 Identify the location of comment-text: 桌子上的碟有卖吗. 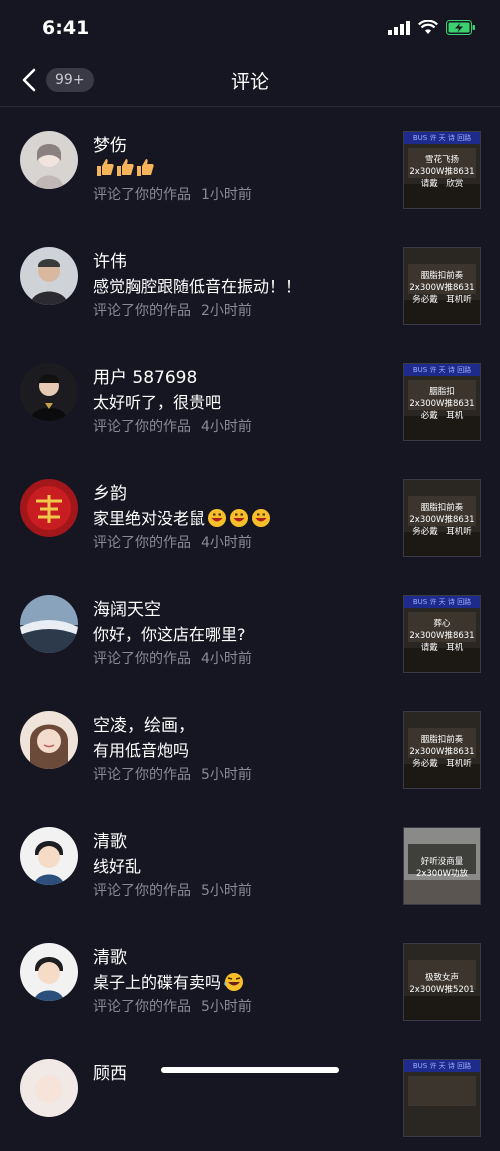
(169, 982).